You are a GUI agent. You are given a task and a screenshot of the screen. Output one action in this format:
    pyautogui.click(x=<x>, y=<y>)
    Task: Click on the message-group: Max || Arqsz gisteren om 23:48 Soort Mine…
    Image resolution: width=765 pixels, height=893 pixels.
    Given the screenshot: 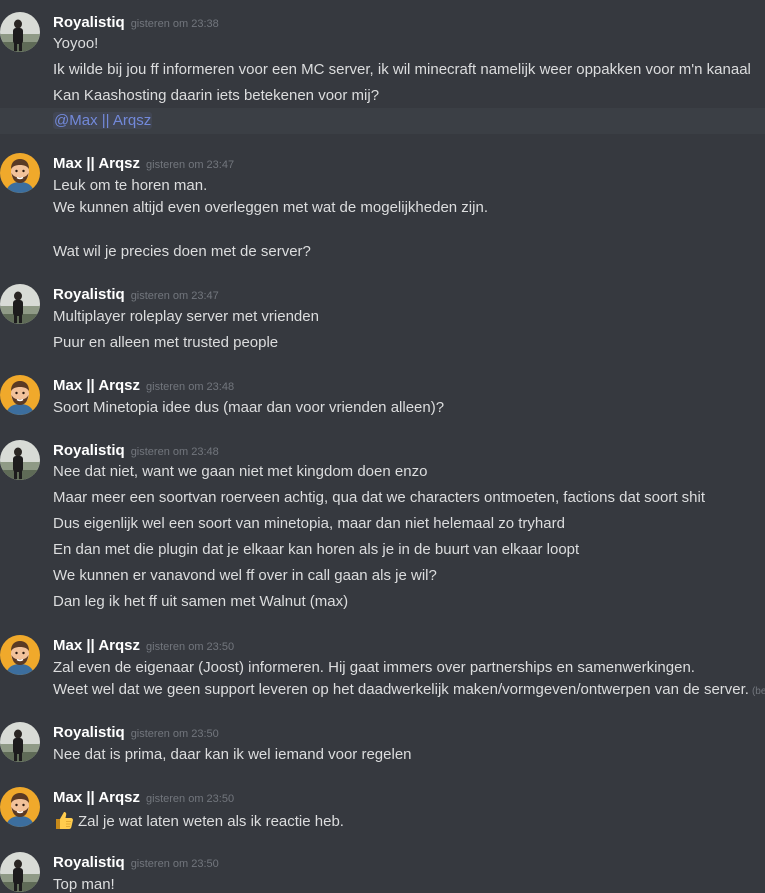 What is the action you would take?
    pyautogui.click(x=382, y=398)
    